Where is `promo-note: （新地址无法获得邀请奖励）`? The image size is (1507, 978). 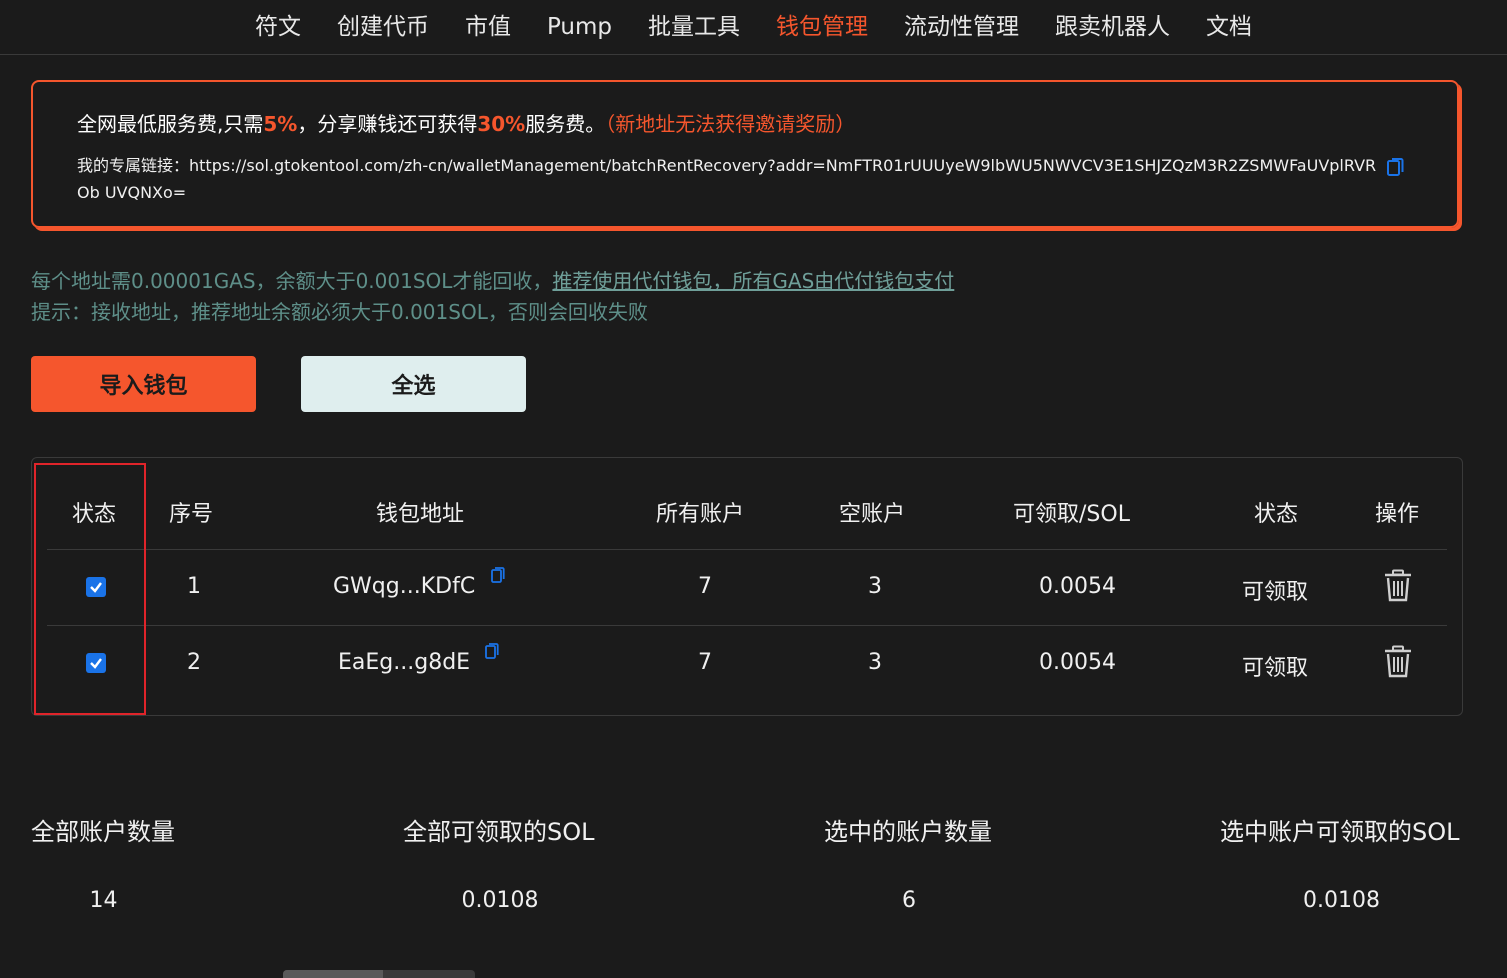 promo-note: （新地址无法获得邀请奖励） is located at coordinates (730, 124).